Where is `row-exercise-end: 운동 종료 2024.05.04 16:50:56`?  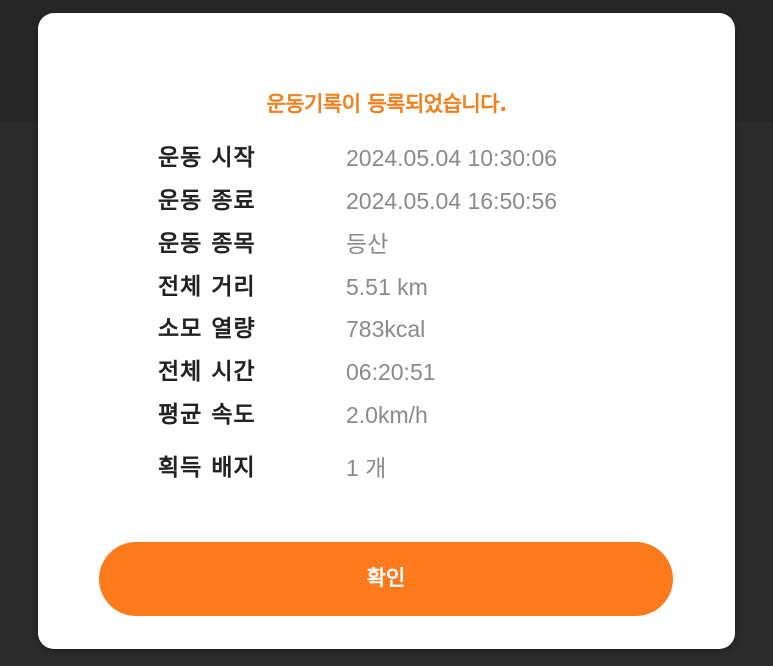
row-exercise-end: 운동 종료 2024.05.04 16:50:56 is located at coordinates (418, 201).